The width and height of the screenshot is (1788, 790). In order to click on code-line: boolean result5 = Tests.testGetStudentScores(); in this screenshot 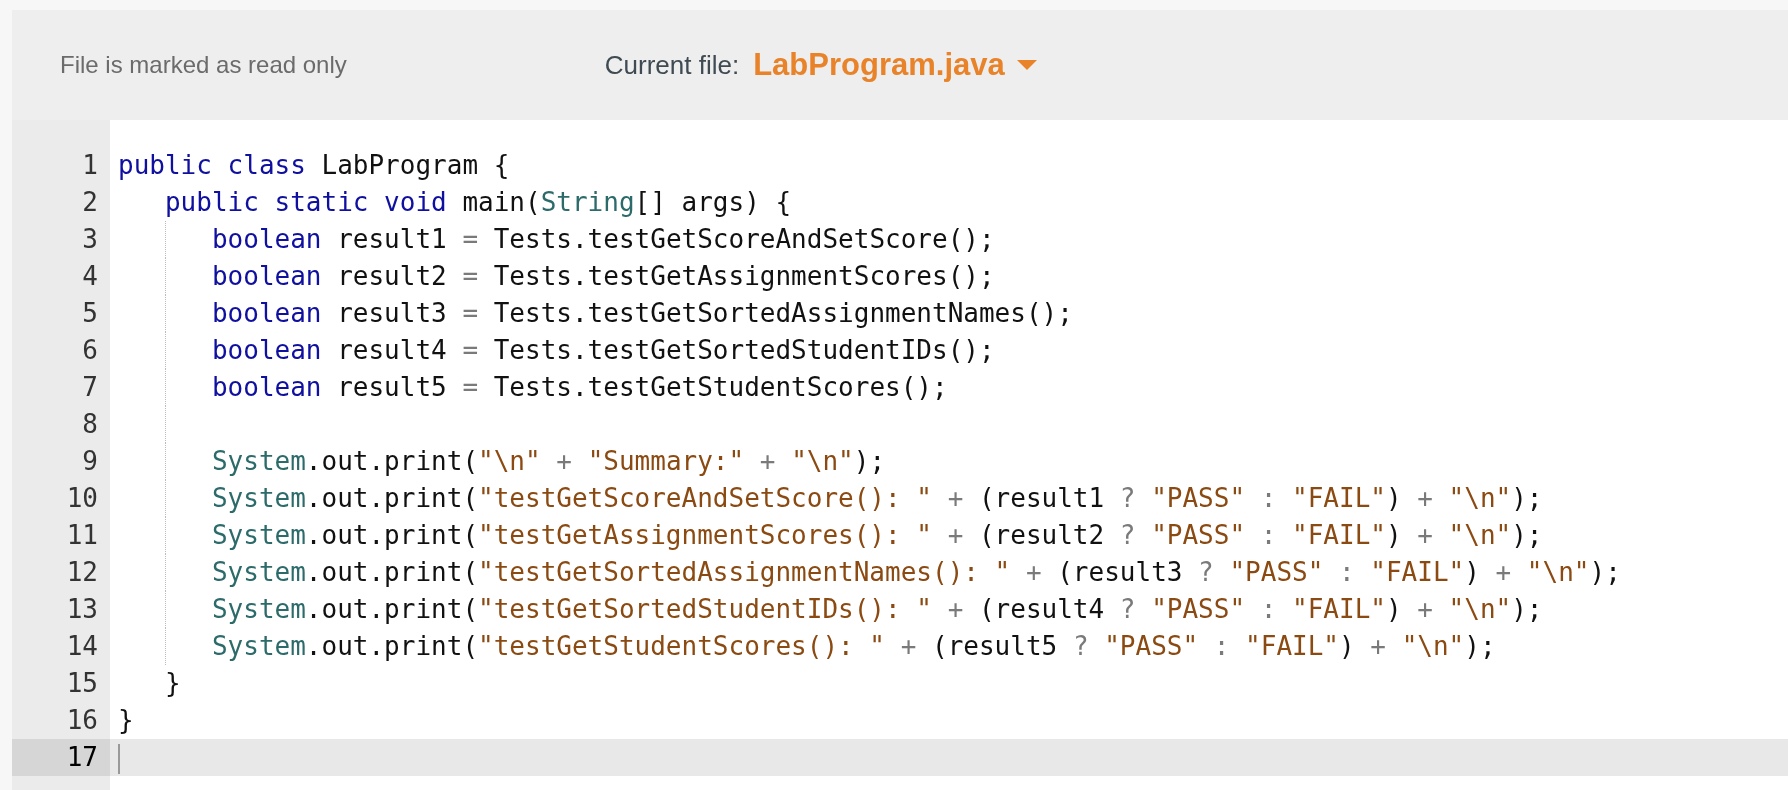, I will do `click(579, 387)`.